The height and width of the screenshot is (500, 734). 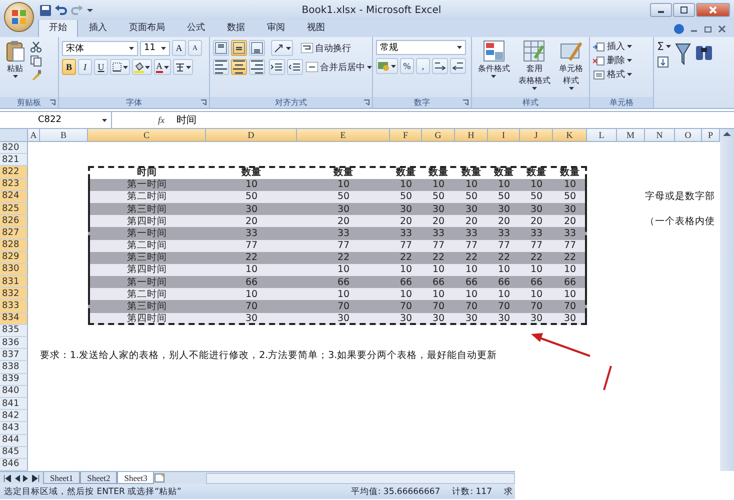 What do you see at coordinates (14, 428) in the screenshot?
I see `row-header: 843` at bounding box center [14, 428].